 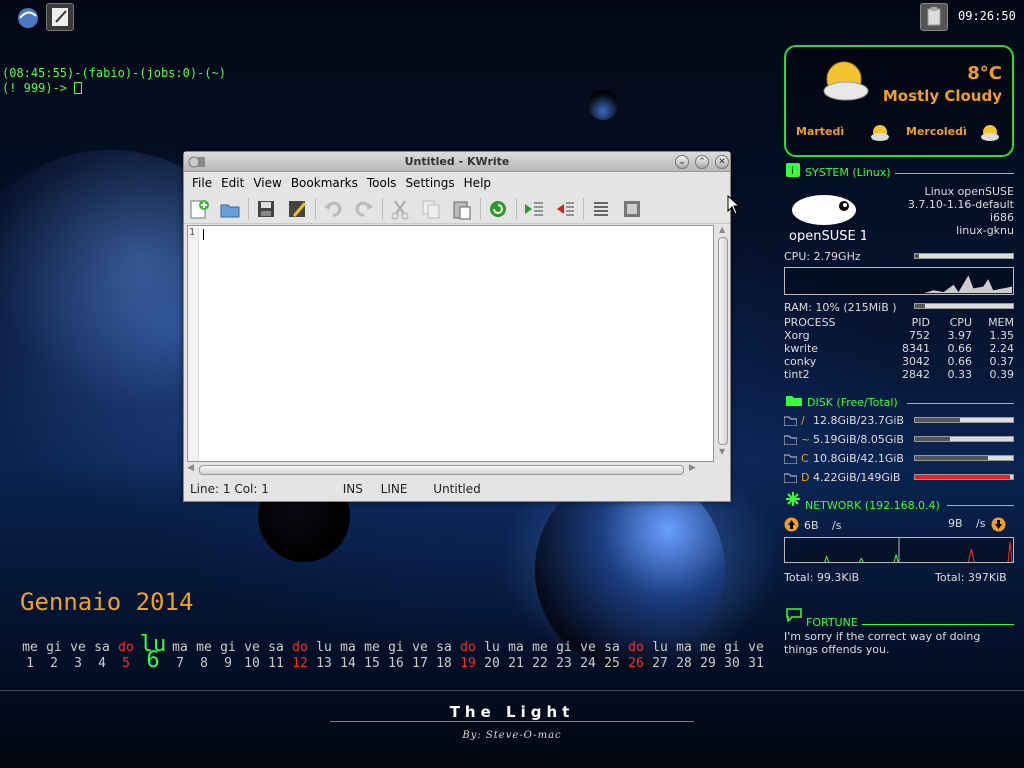 I want to click on unindent-icon, so click(x=565, y=208).